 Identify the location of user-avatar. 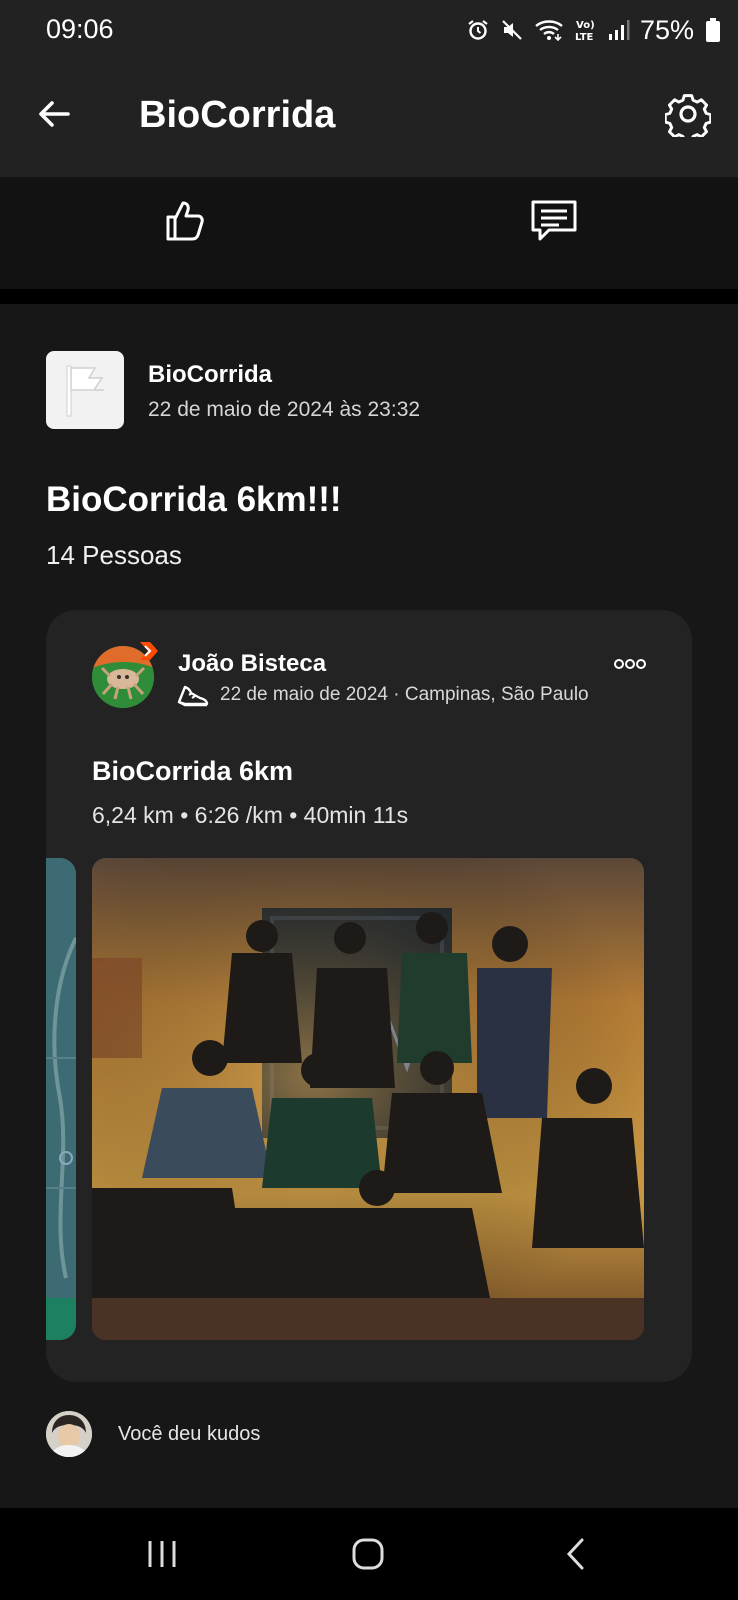
(69, 1434).